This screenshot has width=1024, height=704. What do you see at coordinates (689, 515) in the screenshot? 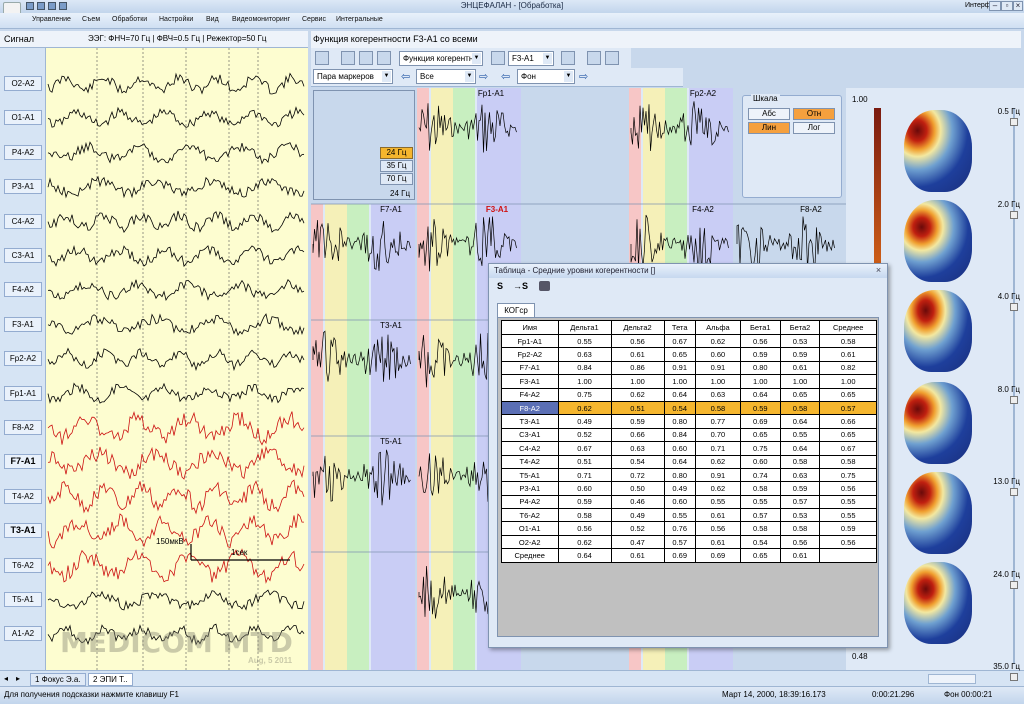
I see `table-row: T6-A2 0.58 0.49 0.55 0.61 0.57 0.53 0.55` at bounding box center [689, 515].